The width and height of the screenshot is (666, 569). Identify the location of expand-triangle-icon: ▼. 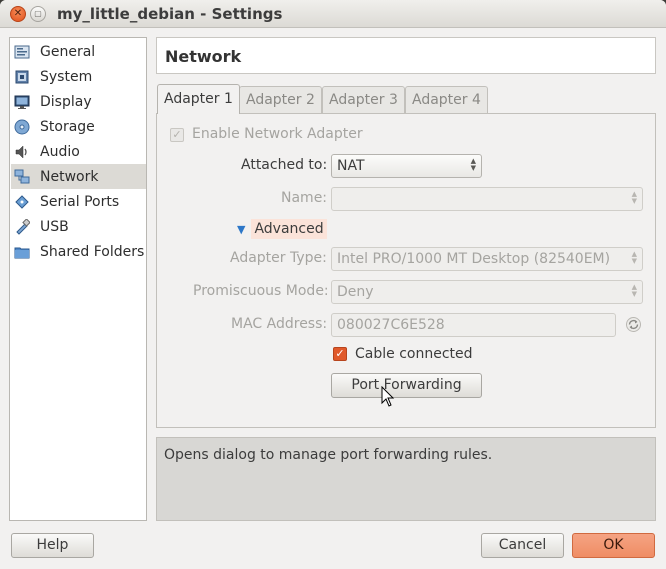
(241, 229).